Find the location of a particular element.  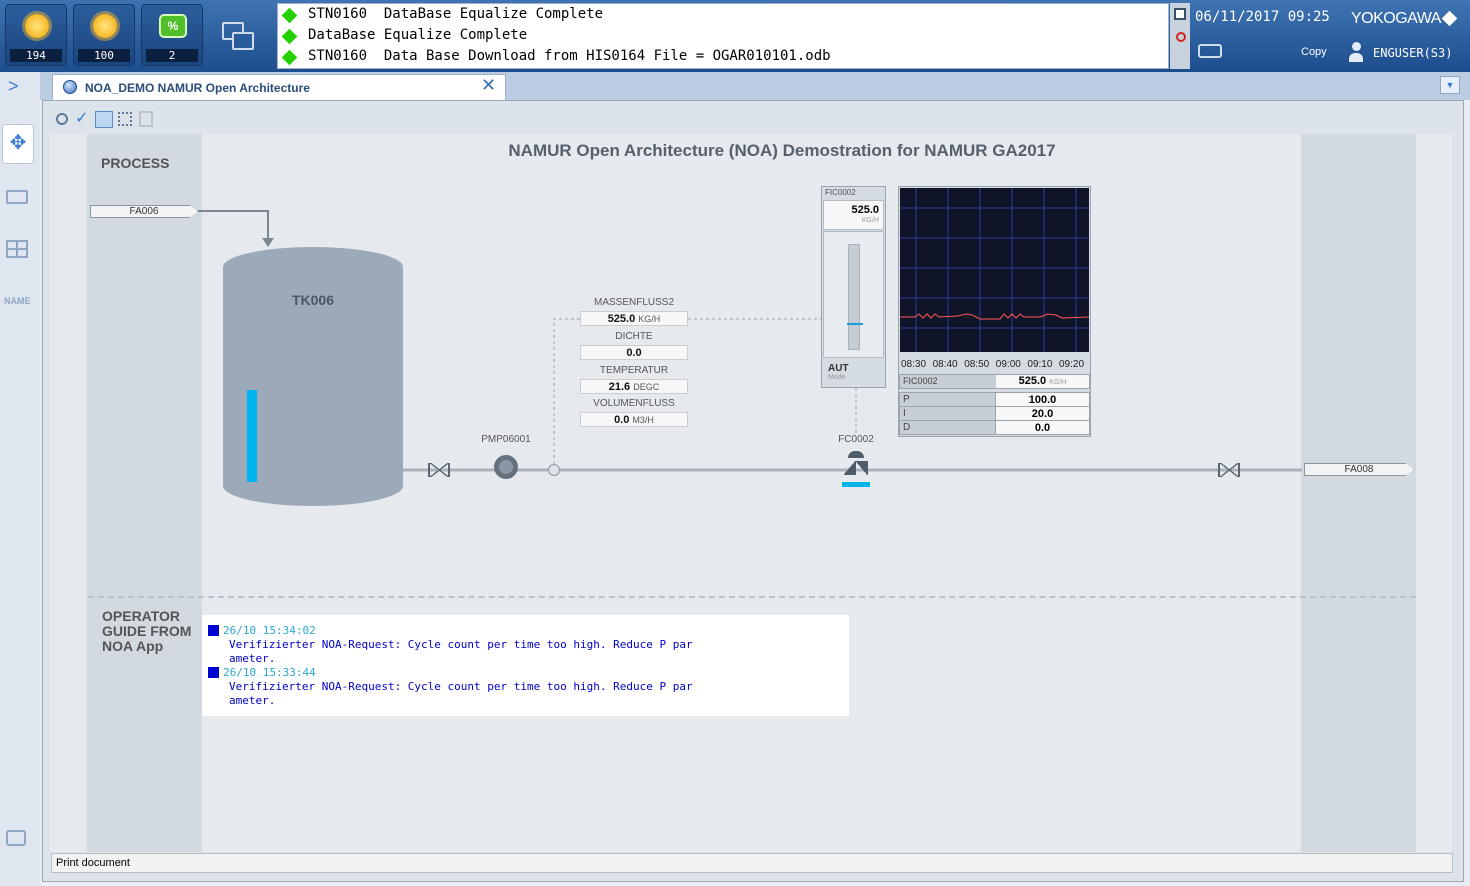

measurement-label: VOLUMENFLUSS is located at coordinates (634, 403).